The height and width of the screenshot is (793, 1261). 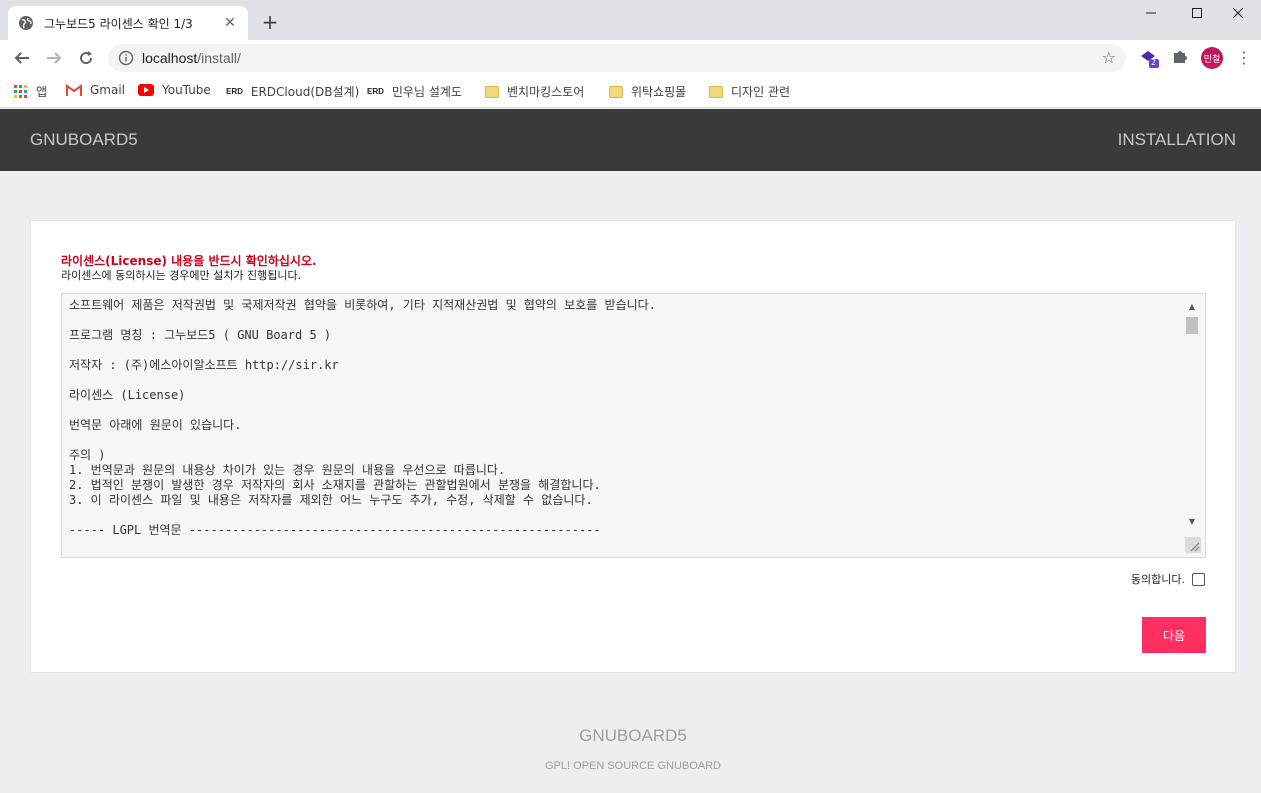 I want to click on scroll-up-icon: ▲, so click(x=1192, y=306).